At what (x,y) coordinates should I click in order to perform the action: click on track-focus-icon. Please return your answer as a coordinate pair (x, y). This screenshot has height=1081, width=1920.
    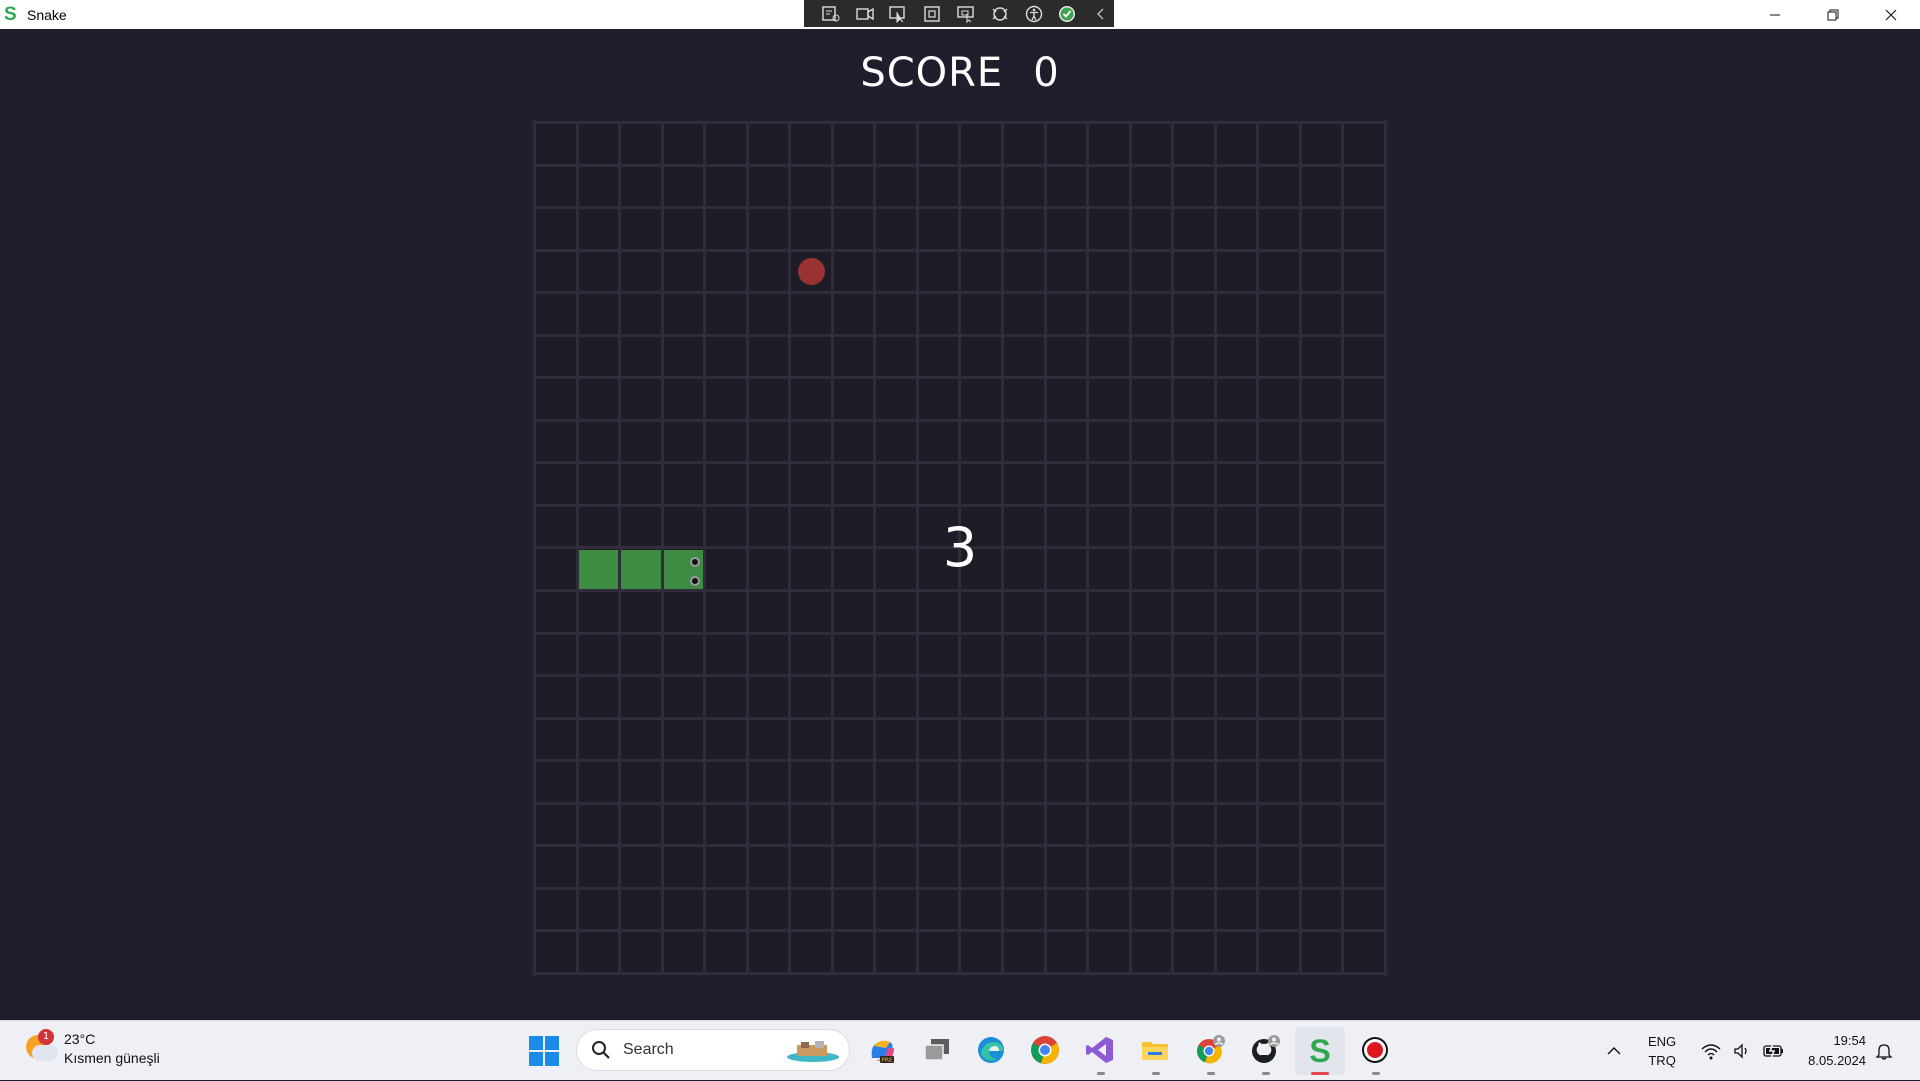
    Looking at the image, I should click on (966, 13).